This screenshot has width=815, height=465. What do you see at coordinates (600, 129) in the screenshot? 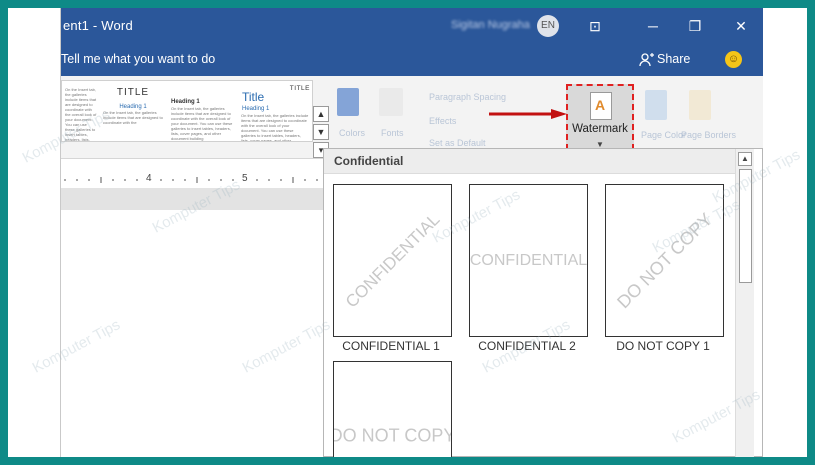
I see `watermark-label: Watermark` at bounding box center [600, 129].